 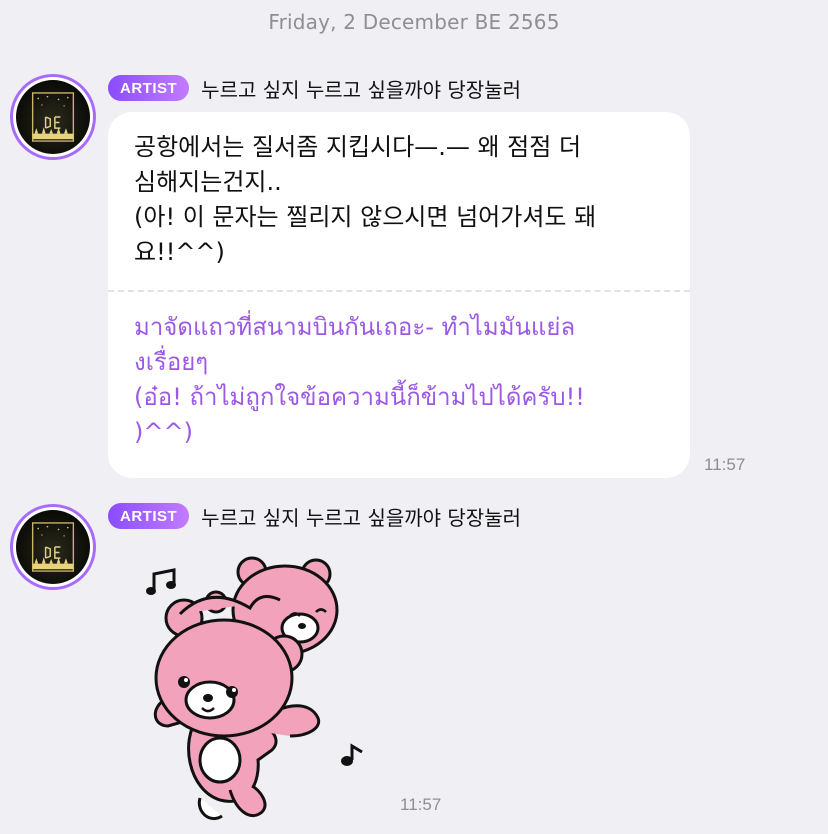 I want to click on bear-sticker, so click(x=264, y=690).